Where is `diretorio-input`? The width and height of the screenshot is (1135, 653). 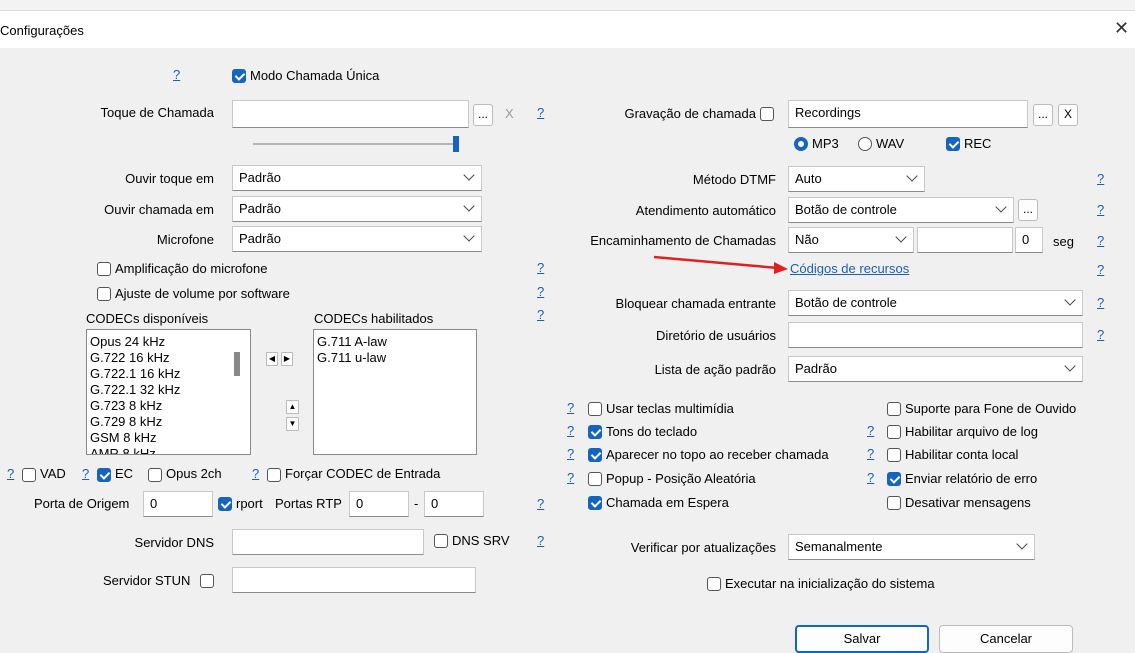 diretorio-input is located at coordinates (935, 335).